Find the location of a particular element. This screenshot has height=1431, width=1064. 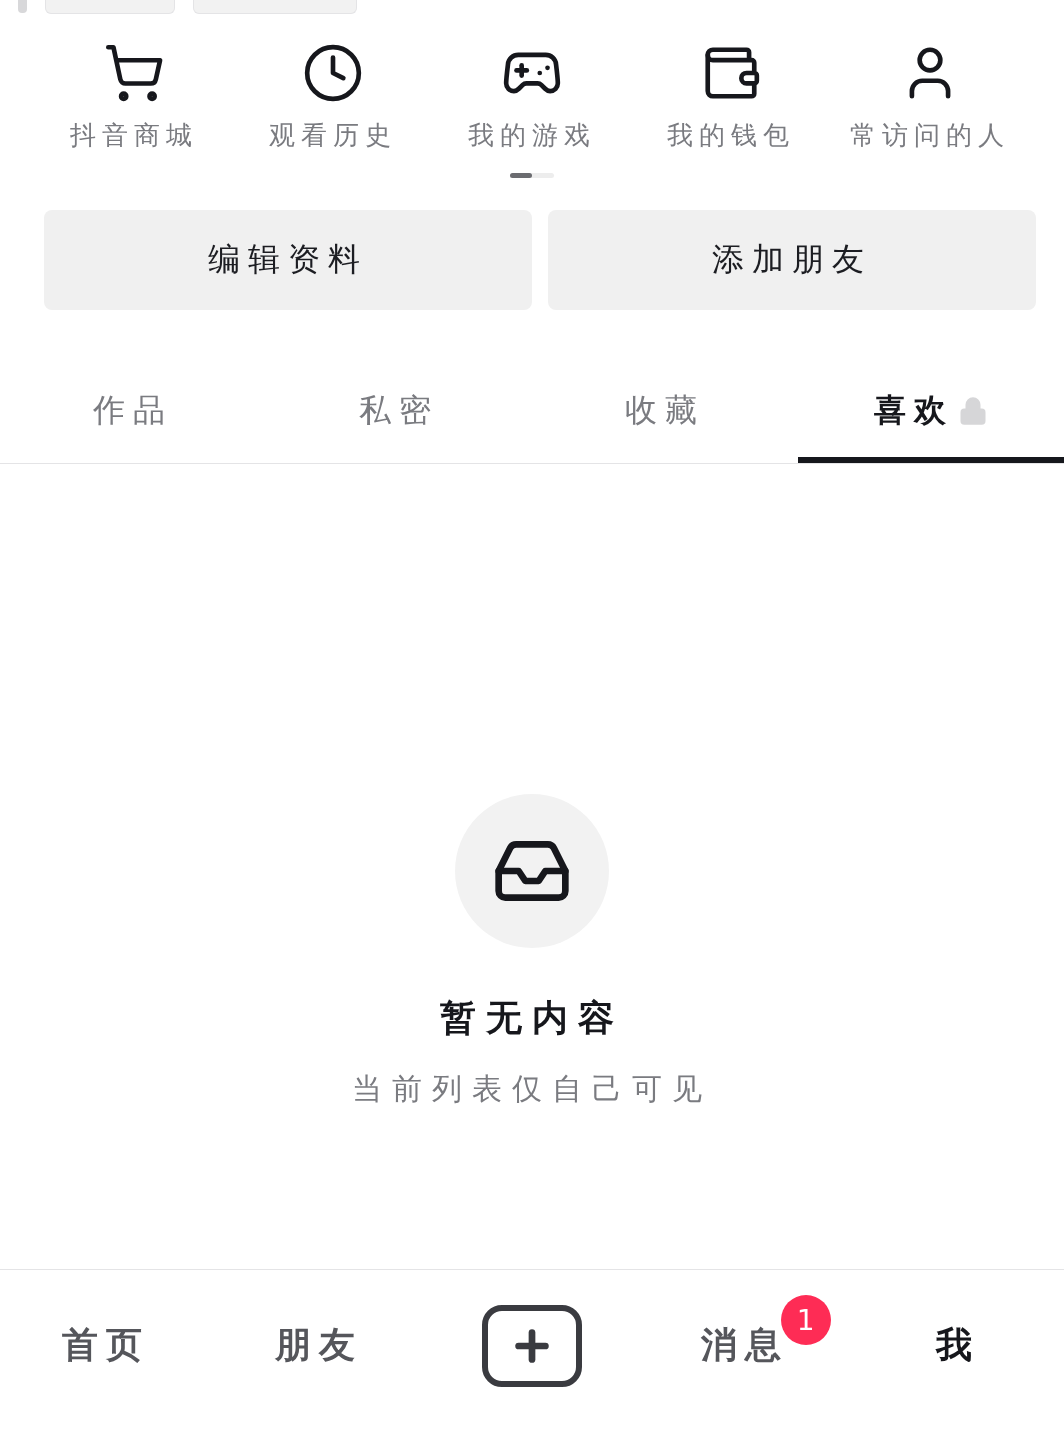

shortcut-item: 我的游戏 is located at coordinates (532, 97).